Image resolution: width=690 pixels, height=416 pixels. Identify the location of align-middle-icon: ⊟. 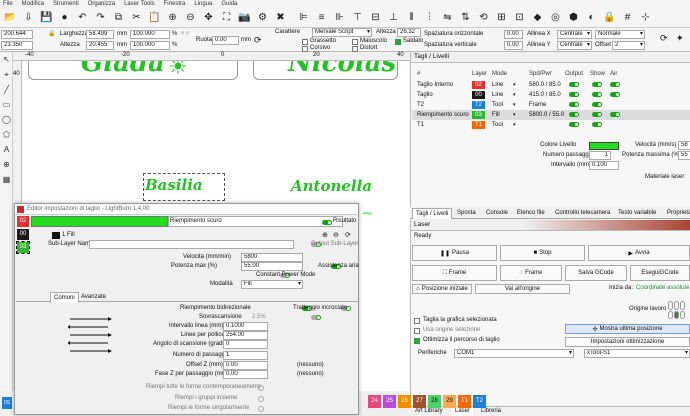
(375, 17).